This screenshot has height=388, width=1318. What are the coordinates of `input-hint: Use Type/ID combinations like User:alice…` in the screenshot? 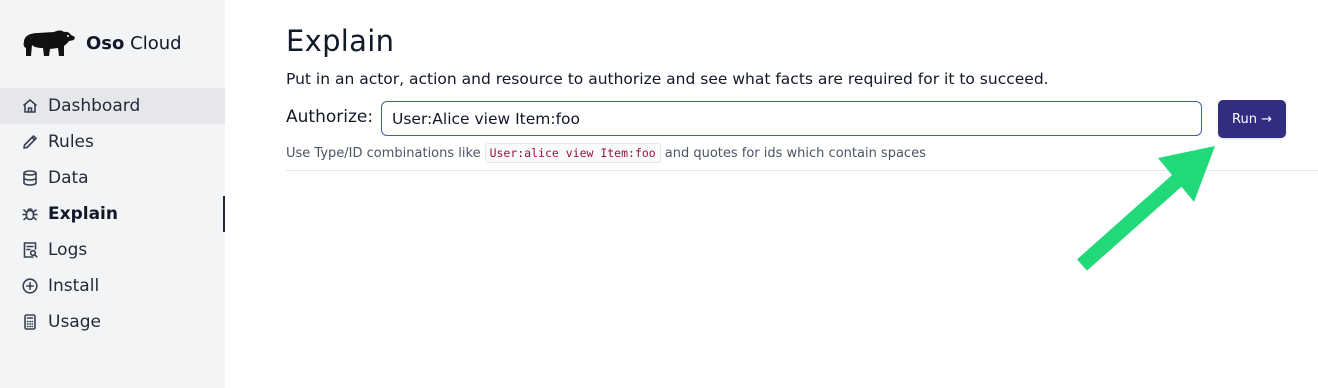 It's located at (606, 153).